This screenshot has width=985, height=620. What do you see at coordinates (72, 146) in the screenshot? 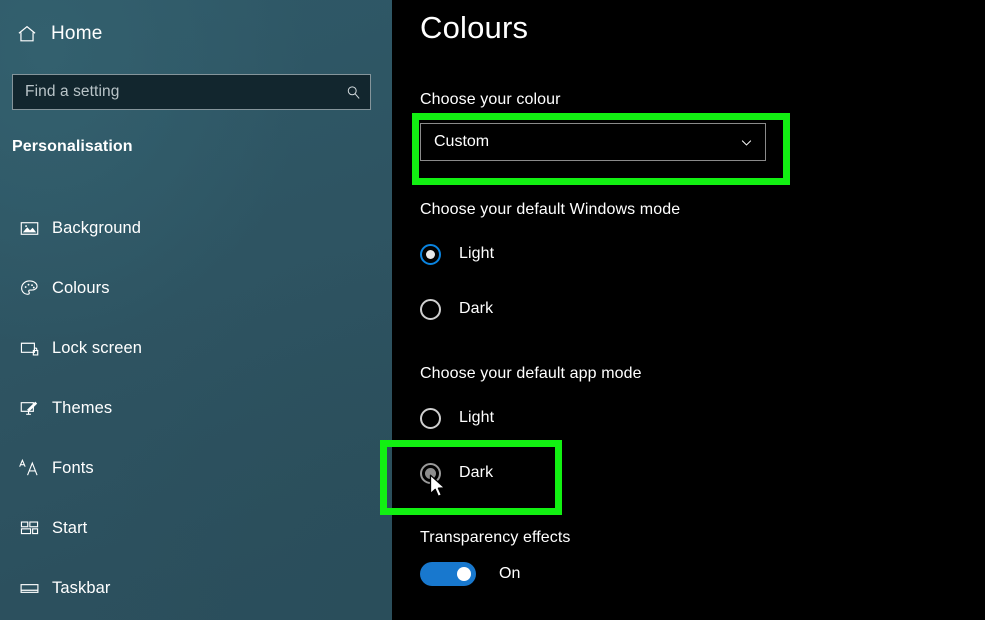
I see `sidebar-section-title: Personalisation` at bounding box center [72, 146].